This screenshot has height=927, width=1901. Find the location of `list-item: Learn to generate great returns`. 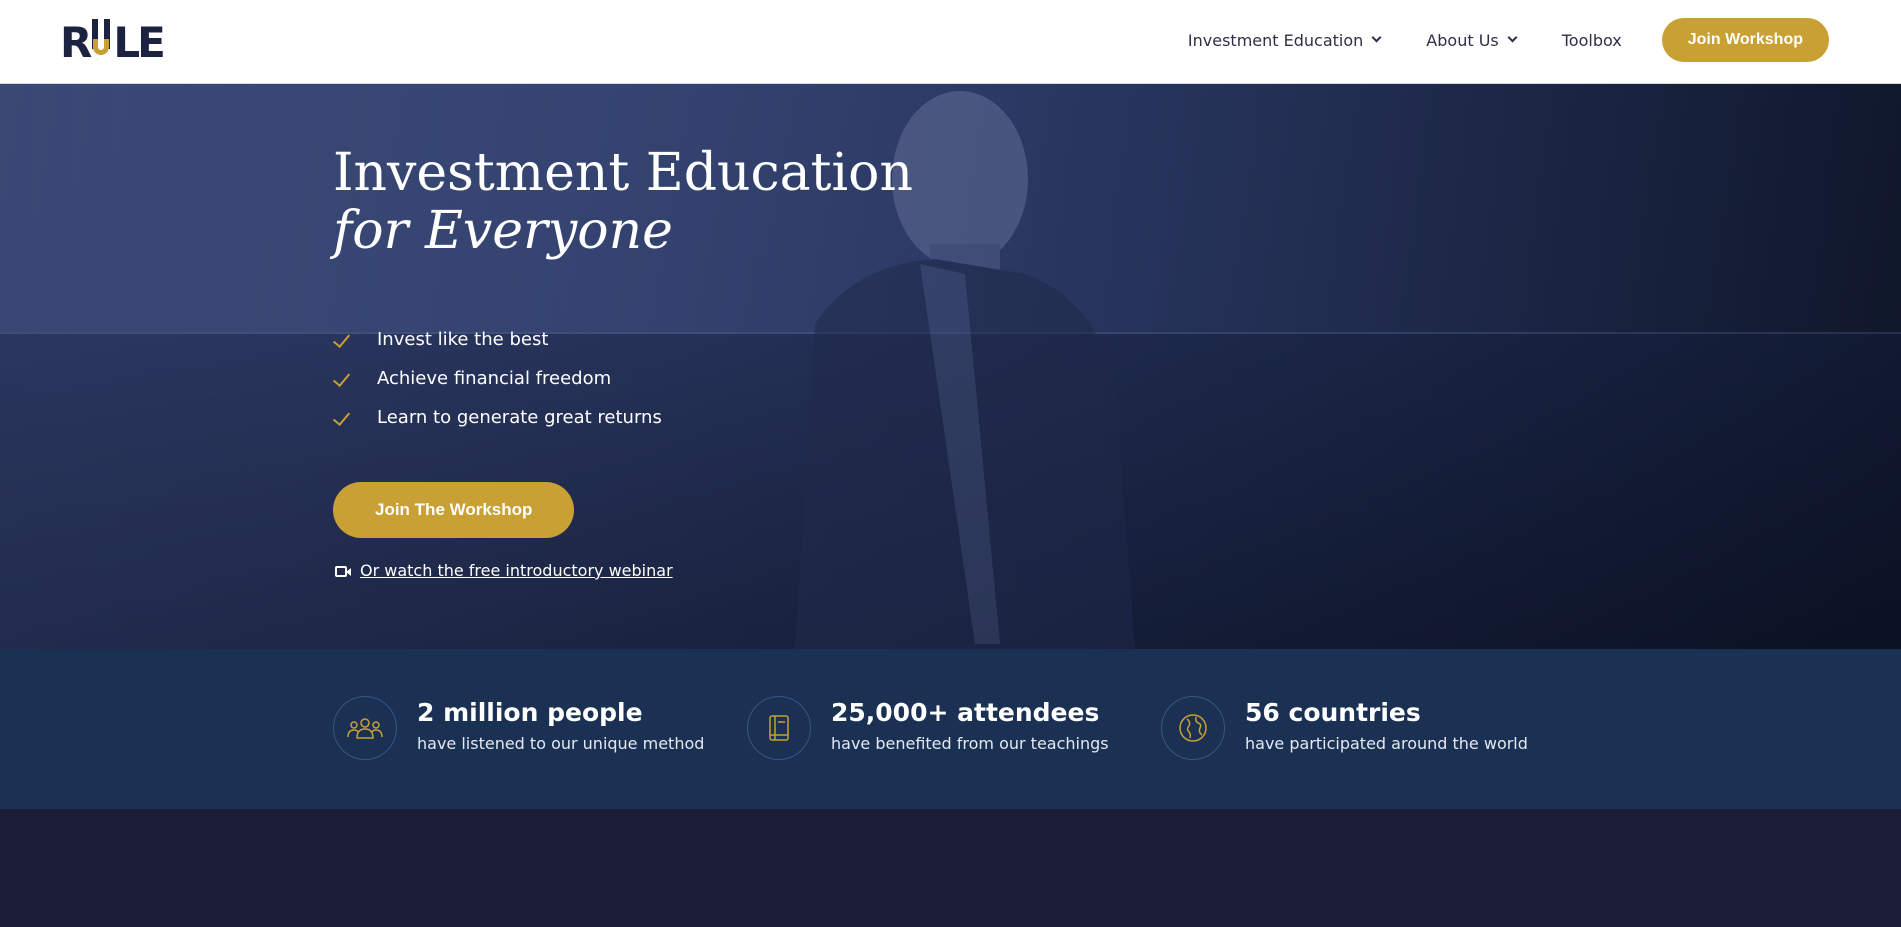

list-item: Learn to generate great returns is located at coordinates (497, 417).